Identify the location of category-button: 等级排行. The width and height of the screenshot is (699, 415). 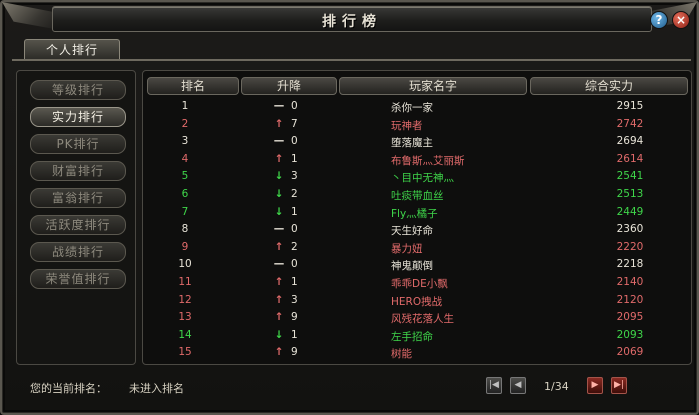
(78, 90).